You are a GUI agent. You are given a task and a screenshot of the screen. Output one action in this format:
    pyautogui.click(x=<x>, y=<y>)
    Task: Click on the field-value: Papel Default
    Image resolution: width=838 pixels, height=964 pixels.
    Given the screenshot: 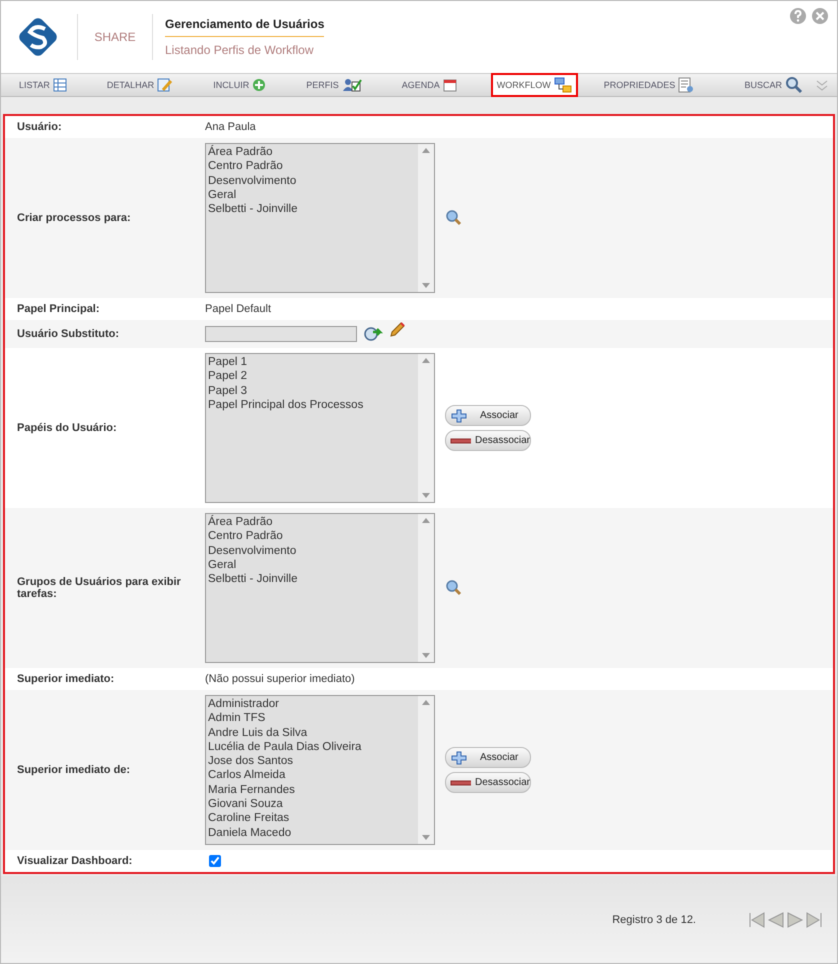 What is the action you would take?
    pyautogui.click(x=238, y=309)
    